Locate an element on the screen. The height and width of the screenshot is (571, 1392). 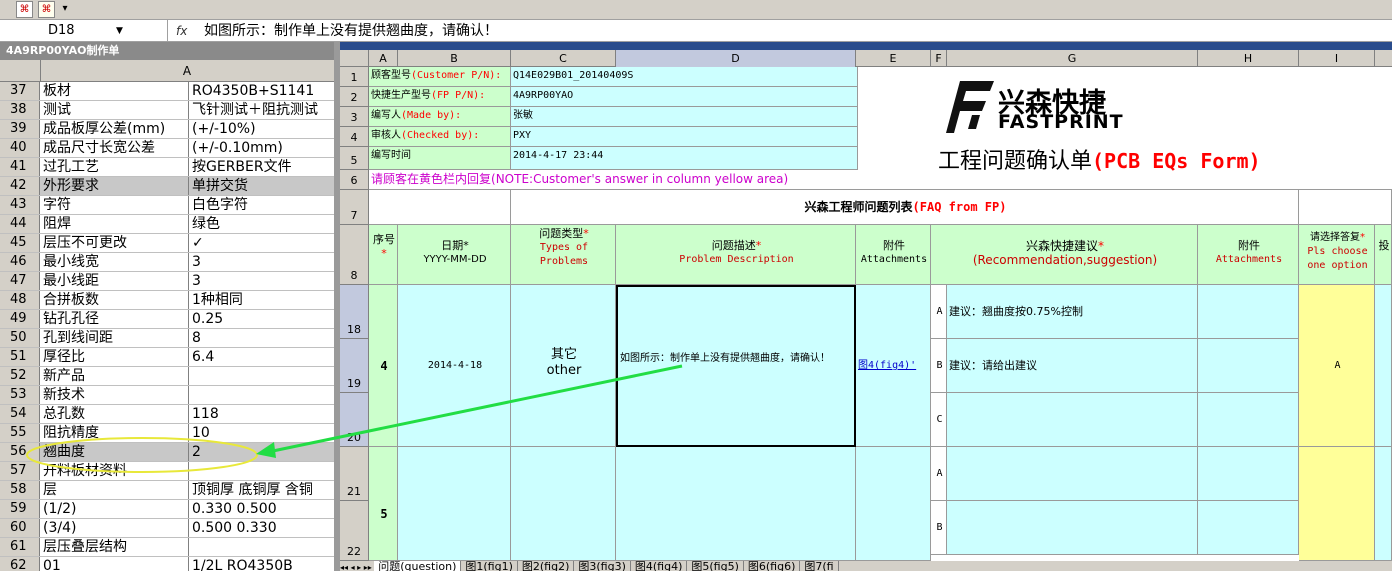
sheet-tab: 图6(fig6) is located at coordinates (772, 566).